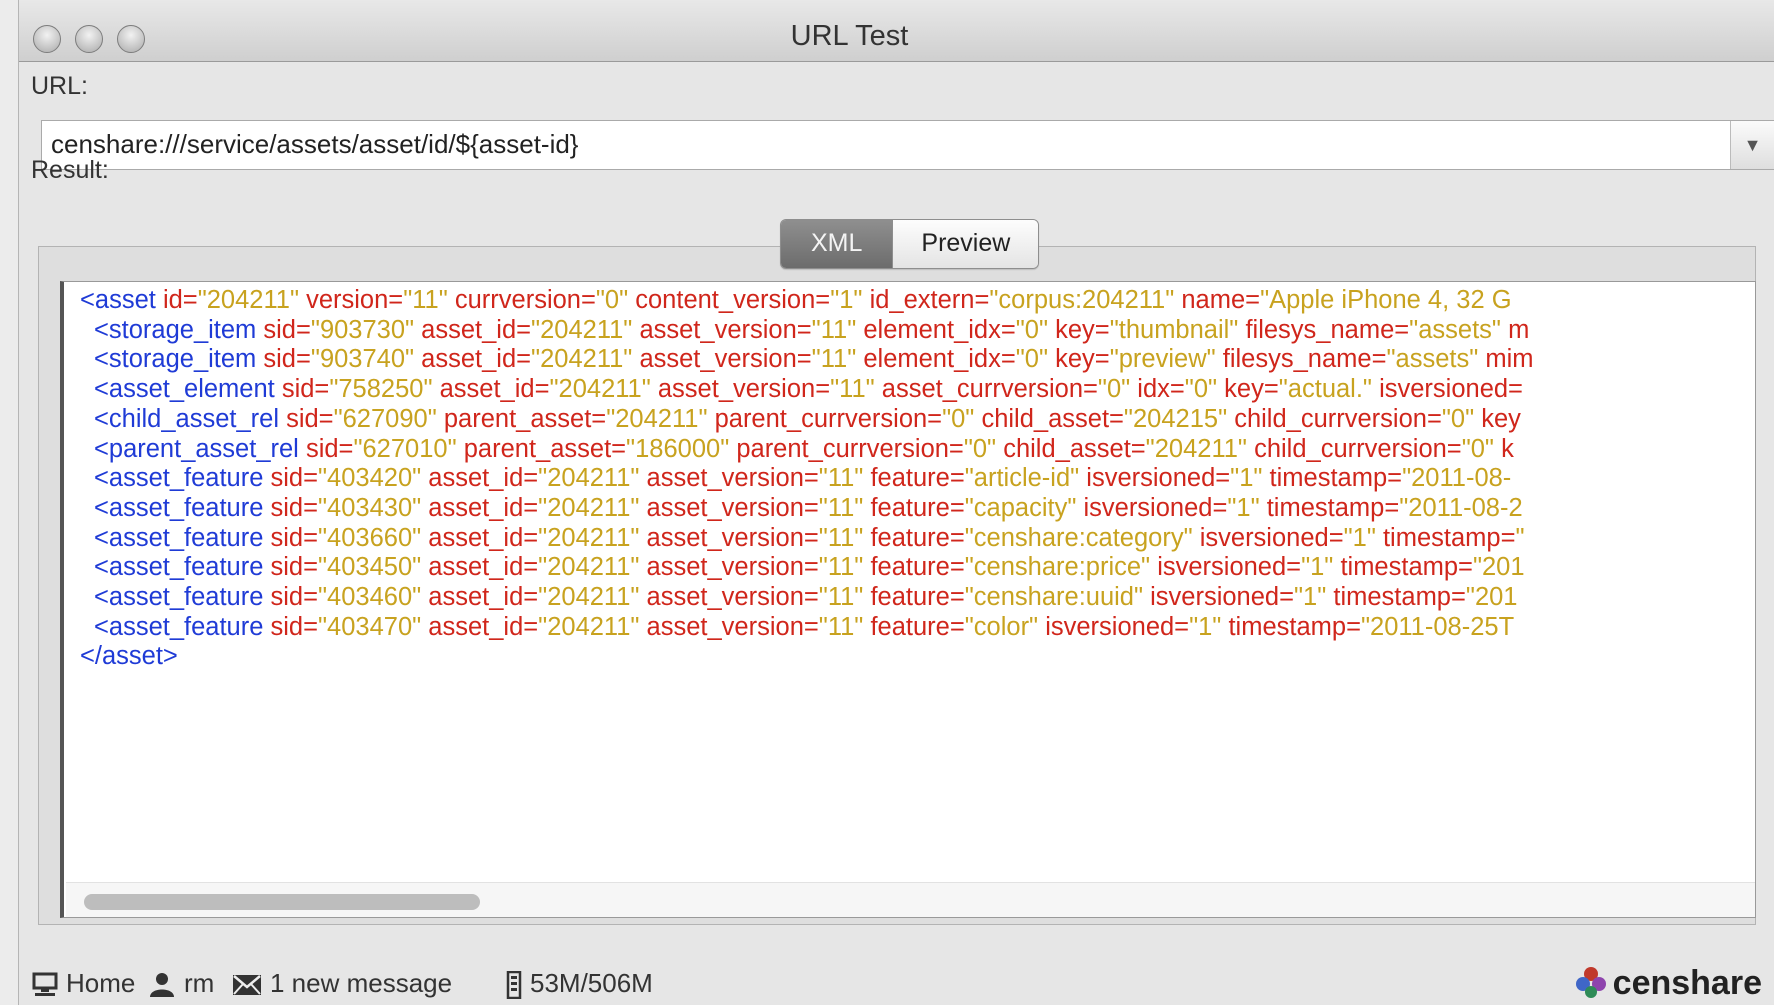 This screenshot has height=1005, width=1774. What do you see at coordinates (1005, 626) in the screenshot?
I see `xml-value: "color"` at bounding box center [1005, 626].